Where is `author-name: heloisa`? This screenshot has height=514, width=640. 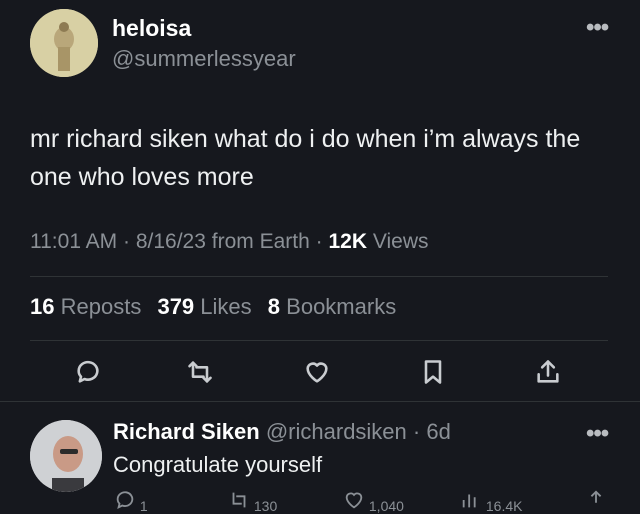 author-name: heloisa is located at coordinates (151, 28).